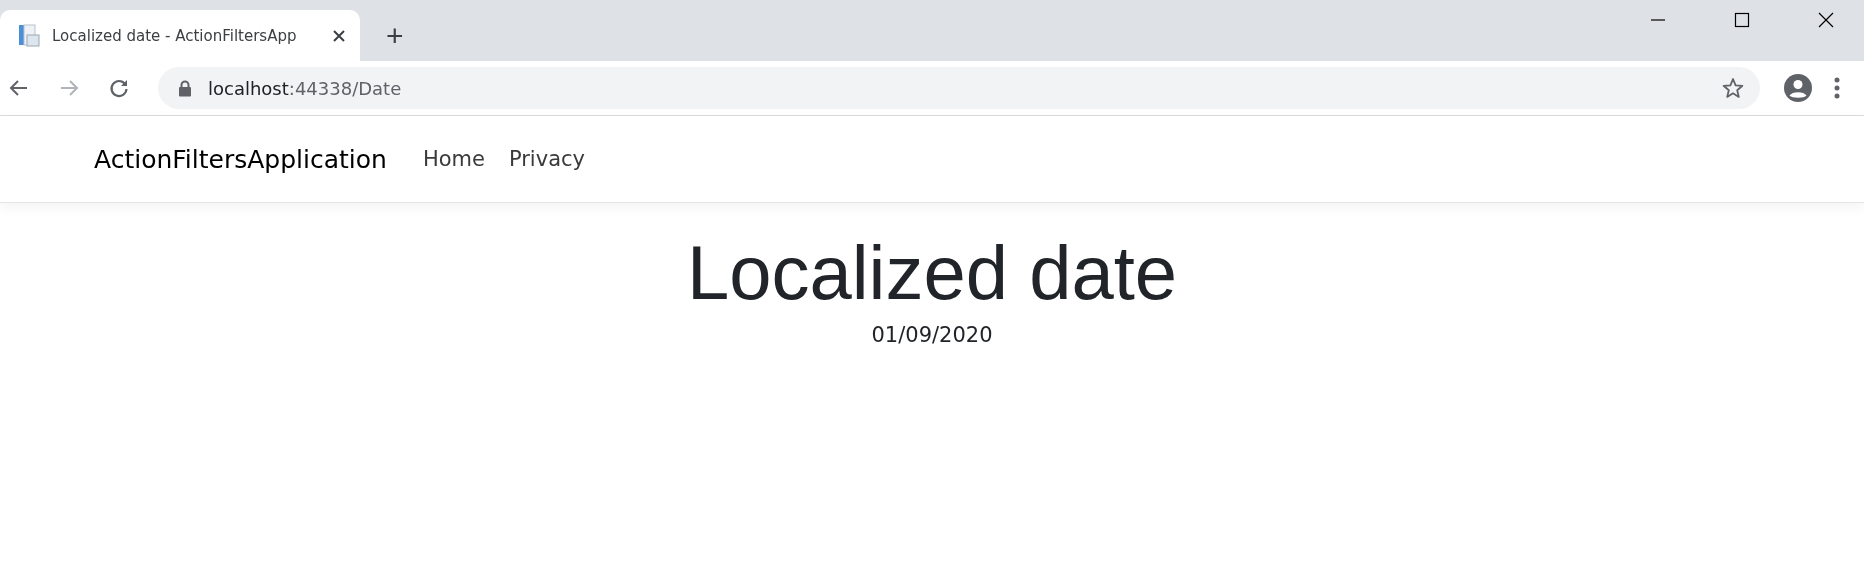 This screenshot has width=1864, height=585. I want to click on browser-tab: Localized date - ActionFiltersApp, so click(180, 35).